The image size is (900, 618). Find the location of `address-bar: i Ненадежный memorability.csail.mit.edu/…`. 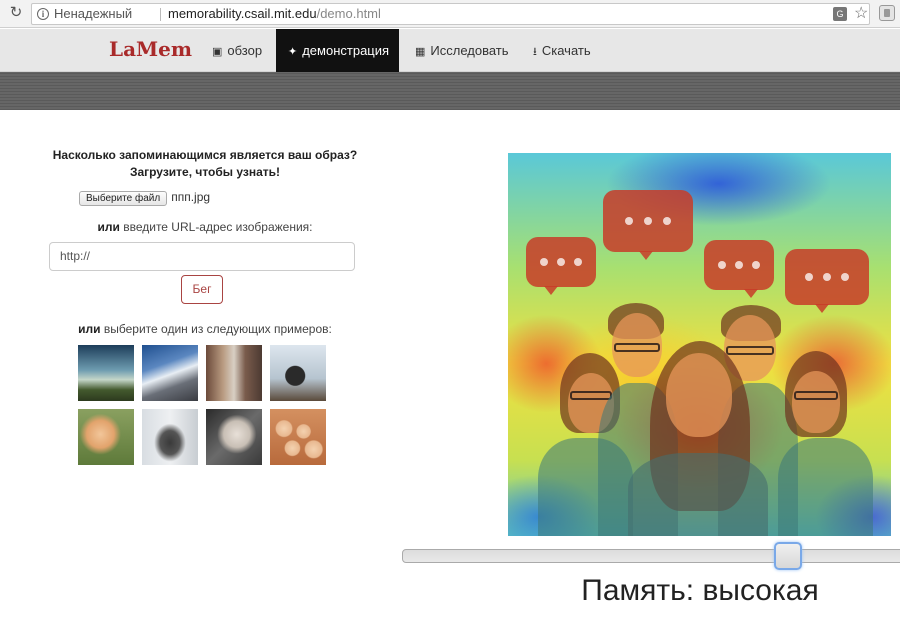

address-bar: i Ненадежный memorability.csail.mit.edu/… is located at coordinates (450, 14).